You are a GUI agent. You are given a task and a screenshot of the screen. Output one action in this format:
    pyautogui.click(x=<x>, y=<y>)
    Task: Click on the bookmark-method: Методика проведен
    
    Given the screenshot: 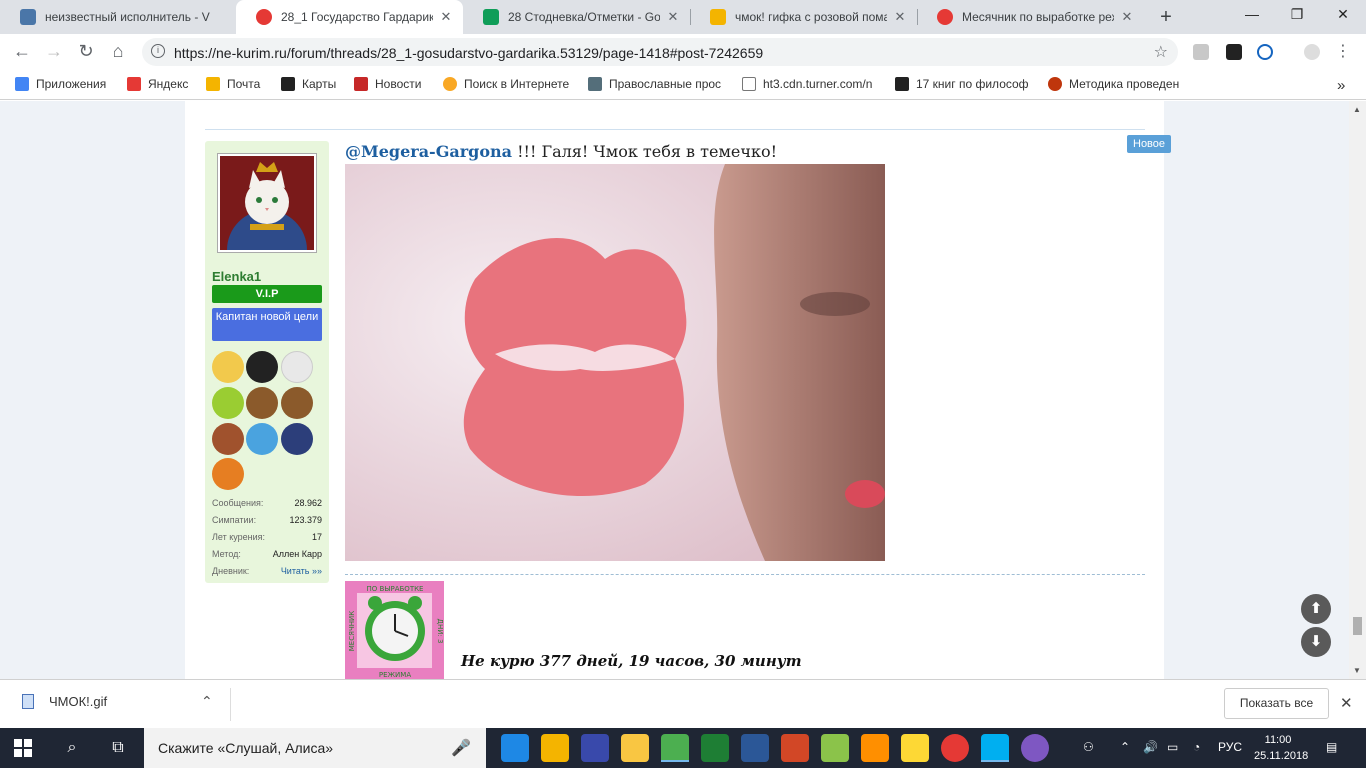 What is the action you would take?
    pyautogui.click(x=1113, y=84)
    